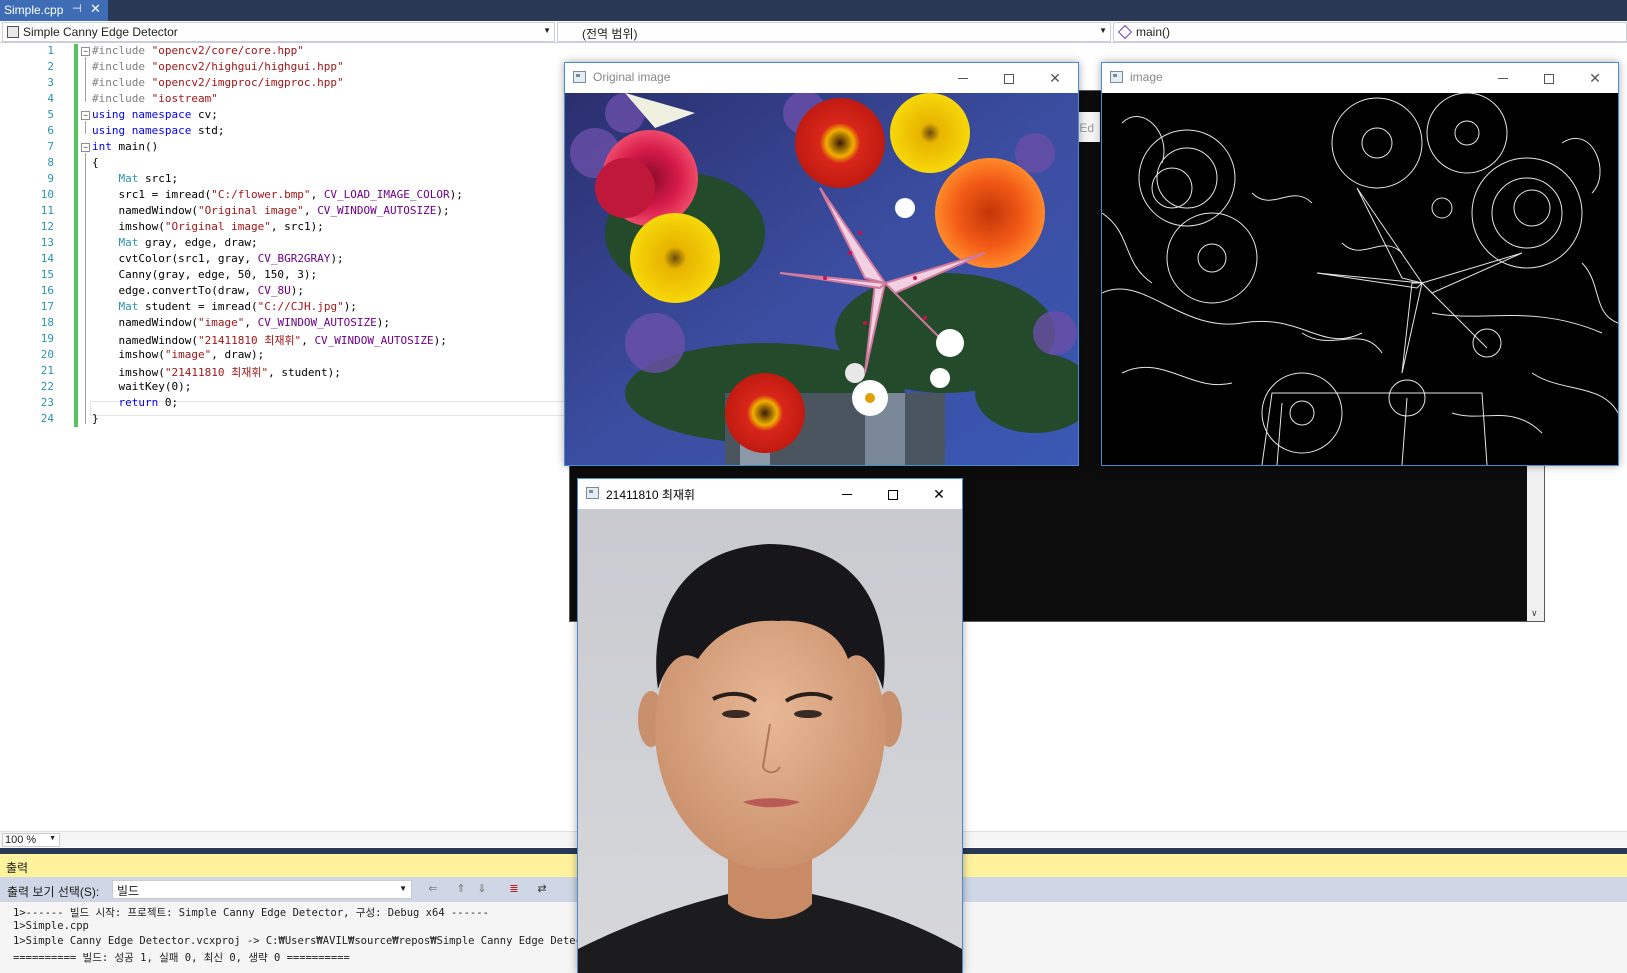  I want to click on code-line: #include "opencv2/imgproc/imgproc.hpp", so click(218, 84).